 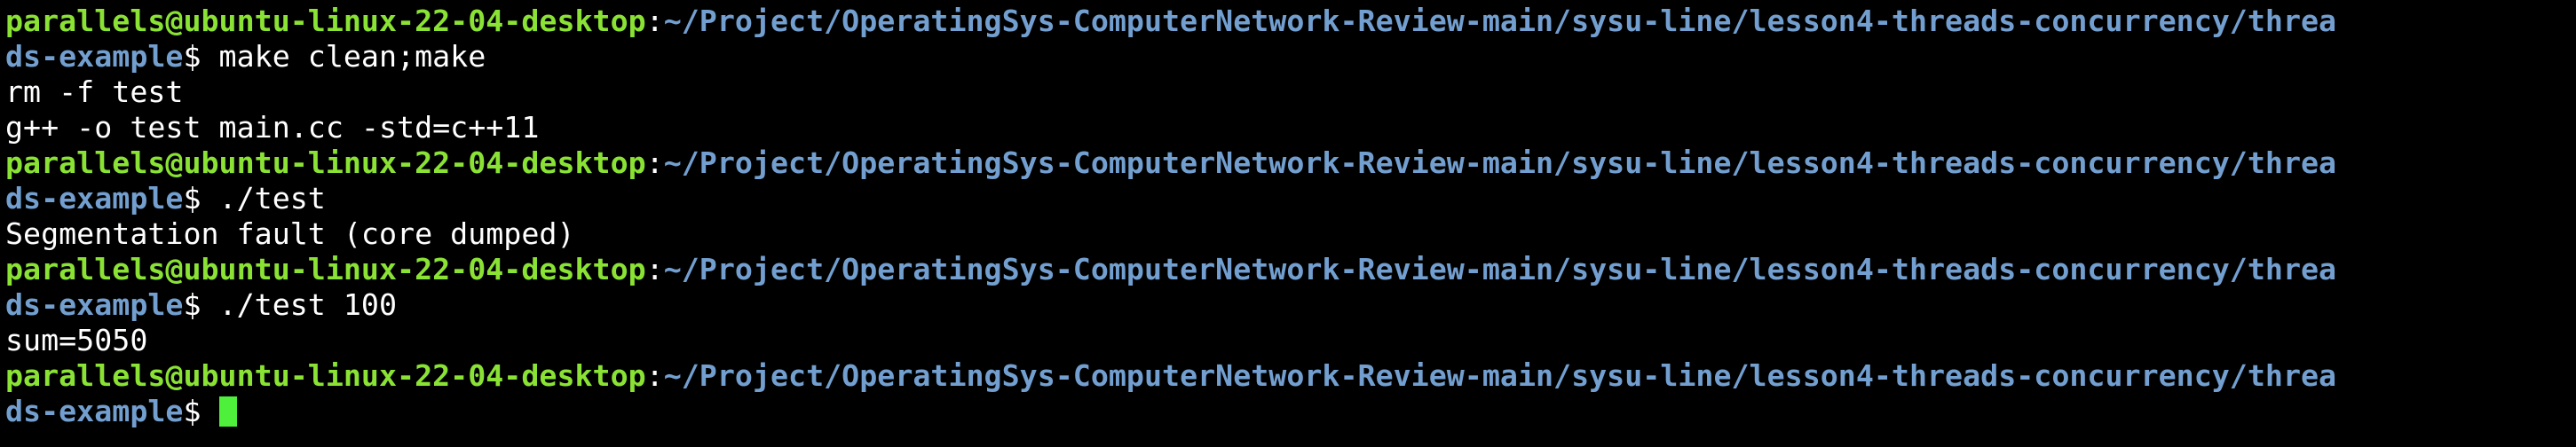 I want to click on command-input, so click(x=210, y=411).